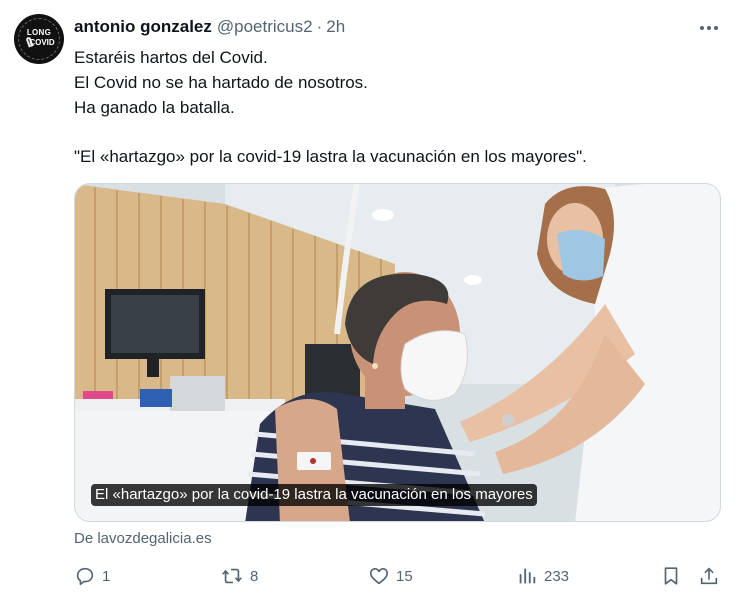  What do you see at coordinates (154, 107) in the screenshot?
I see `tweet-line: Ha ganado la batalla.` at bounding box center [154, 107].